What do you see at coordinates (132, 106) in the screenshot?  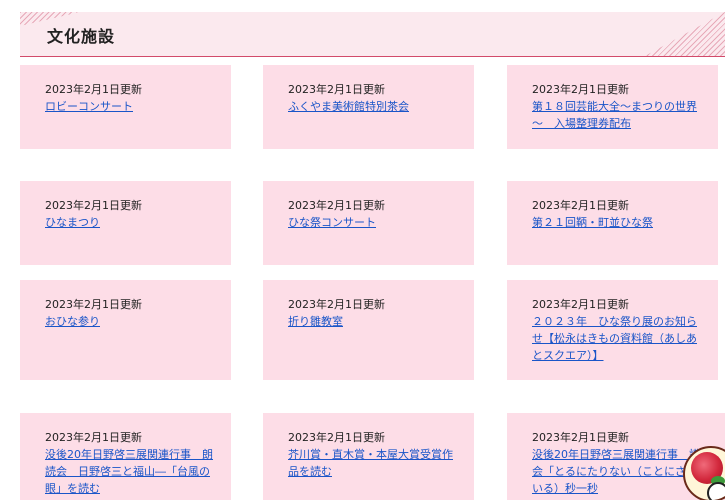 I see `card-link: ロビーコンサート` at bounding box center [132, 106].